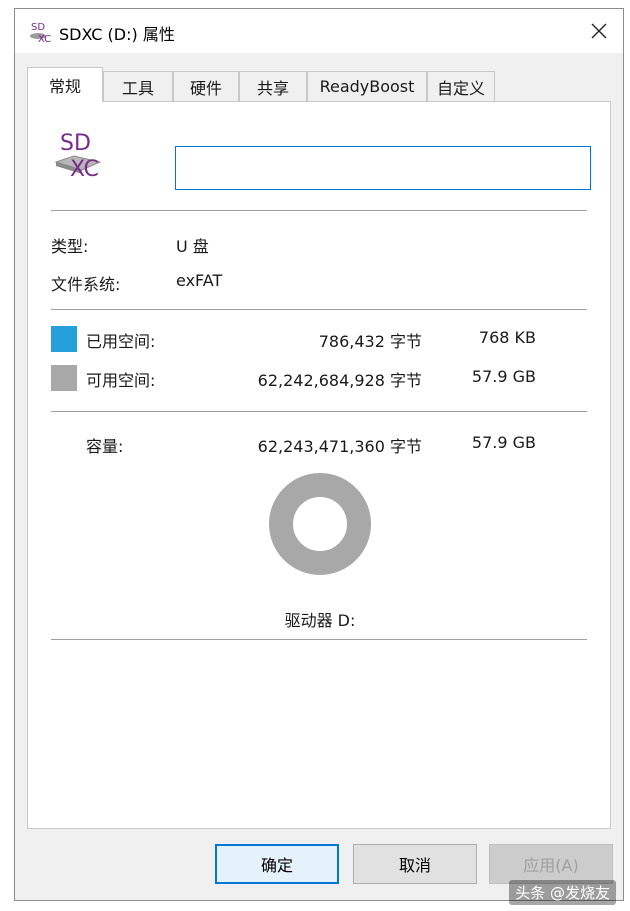  What do you see at coordinates (319, 31) in the screenshot?
I see `title-bar: SD XC SDXC (D:) 属性` at bounding box center [319, 31].